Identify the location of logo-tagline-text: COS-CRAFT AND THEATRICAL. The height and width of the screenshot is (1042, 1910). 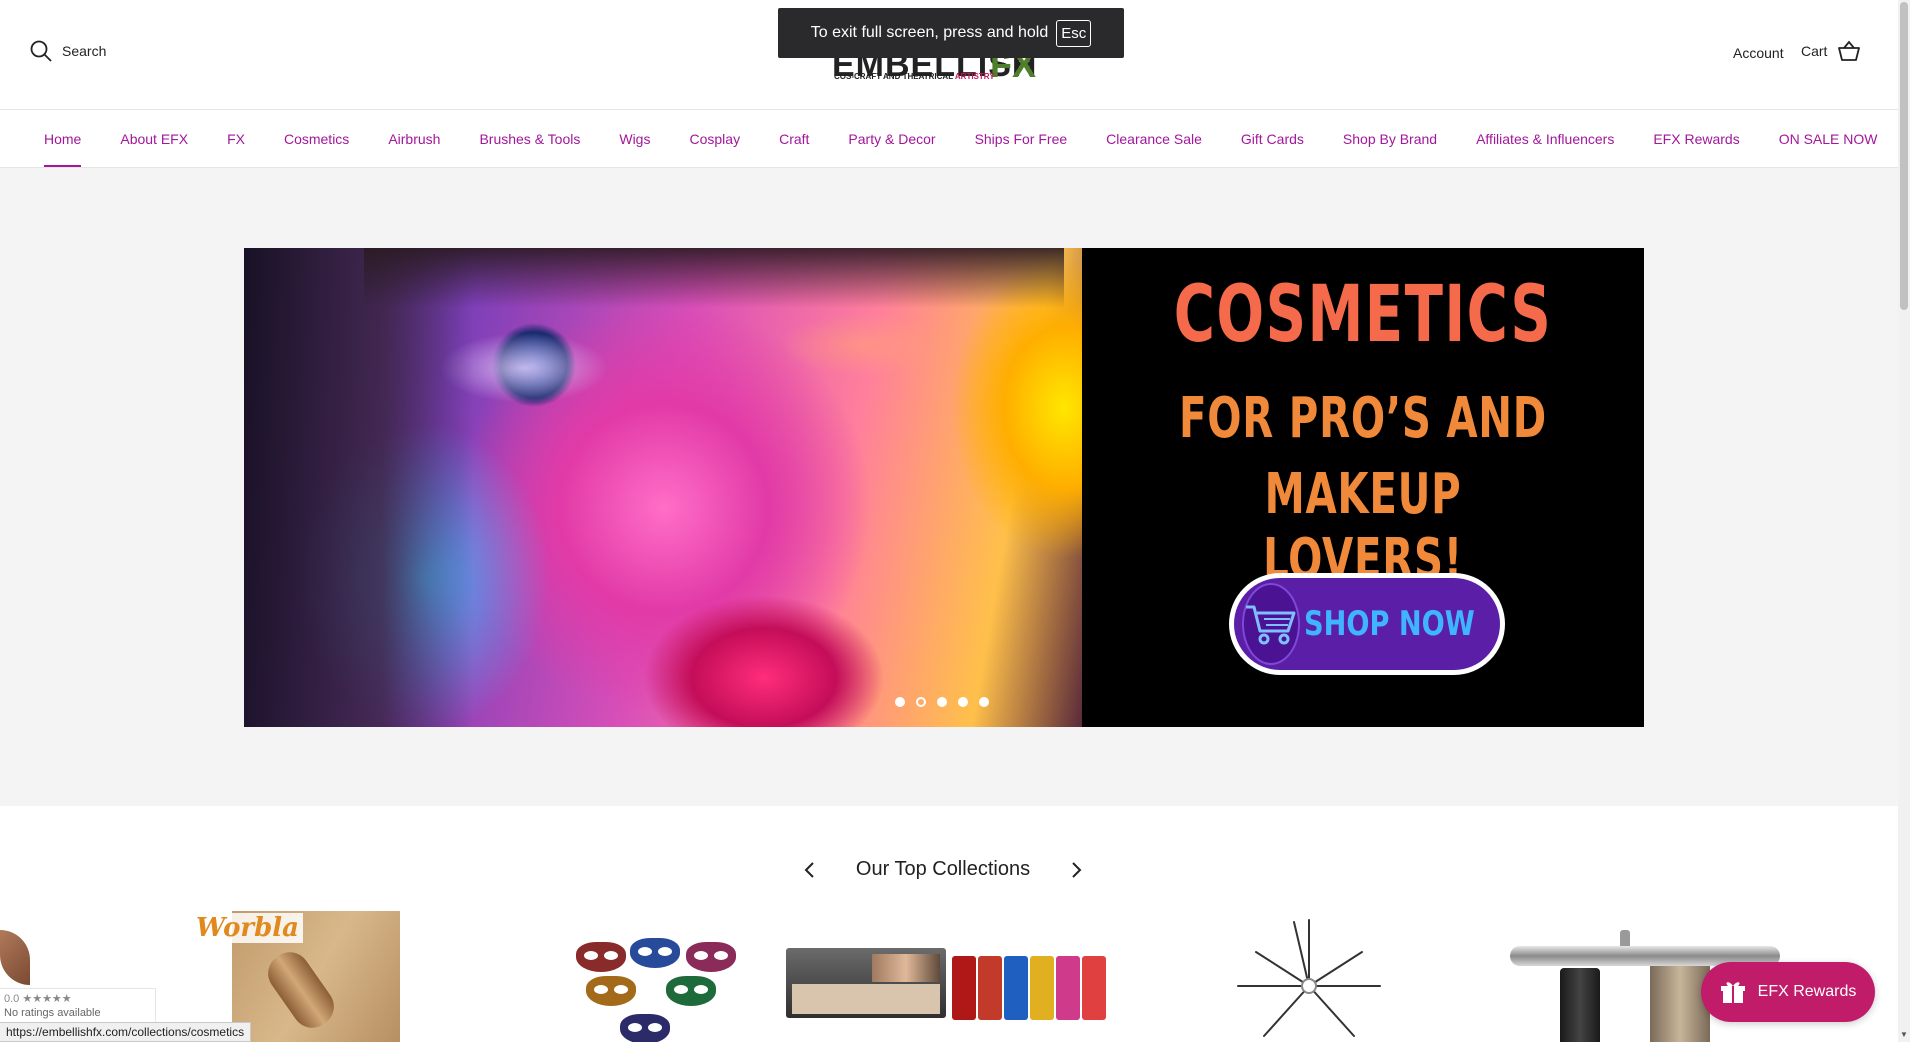
(893, 76).